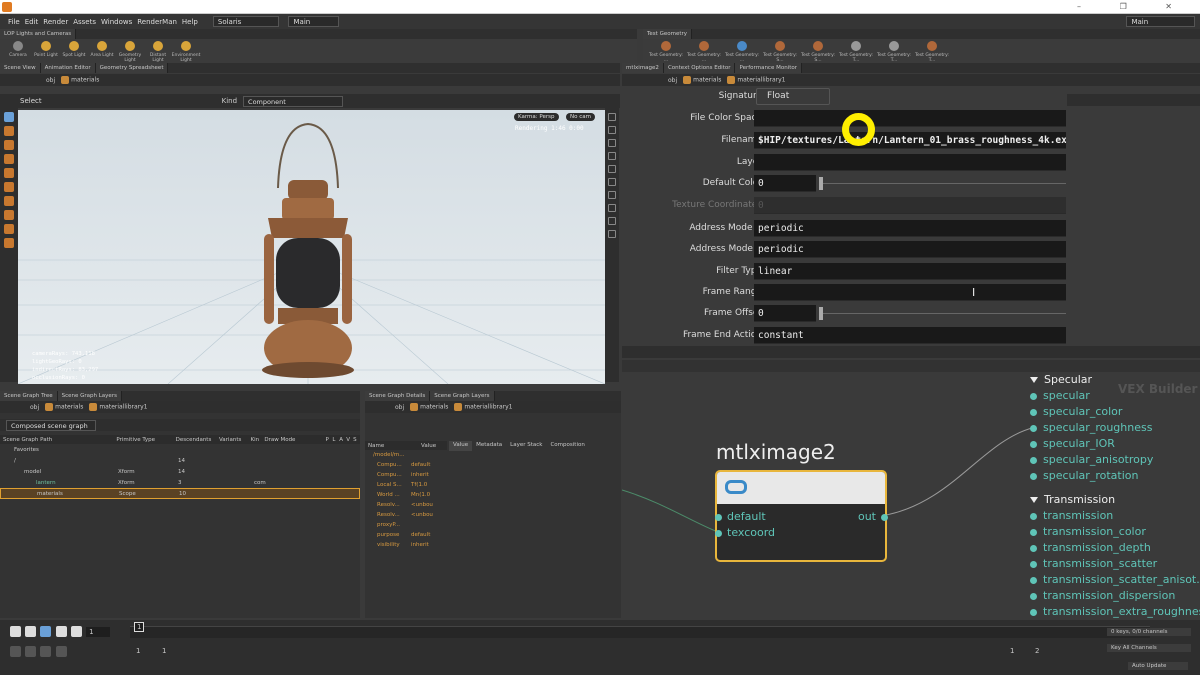 The height and width of the screenshot is (675, 1200). What do you see at coordinates (180, 482) in the screenshot?
I see `tree-row-lantern: lantern Xform 3 com` at bounding box center [180, 482].